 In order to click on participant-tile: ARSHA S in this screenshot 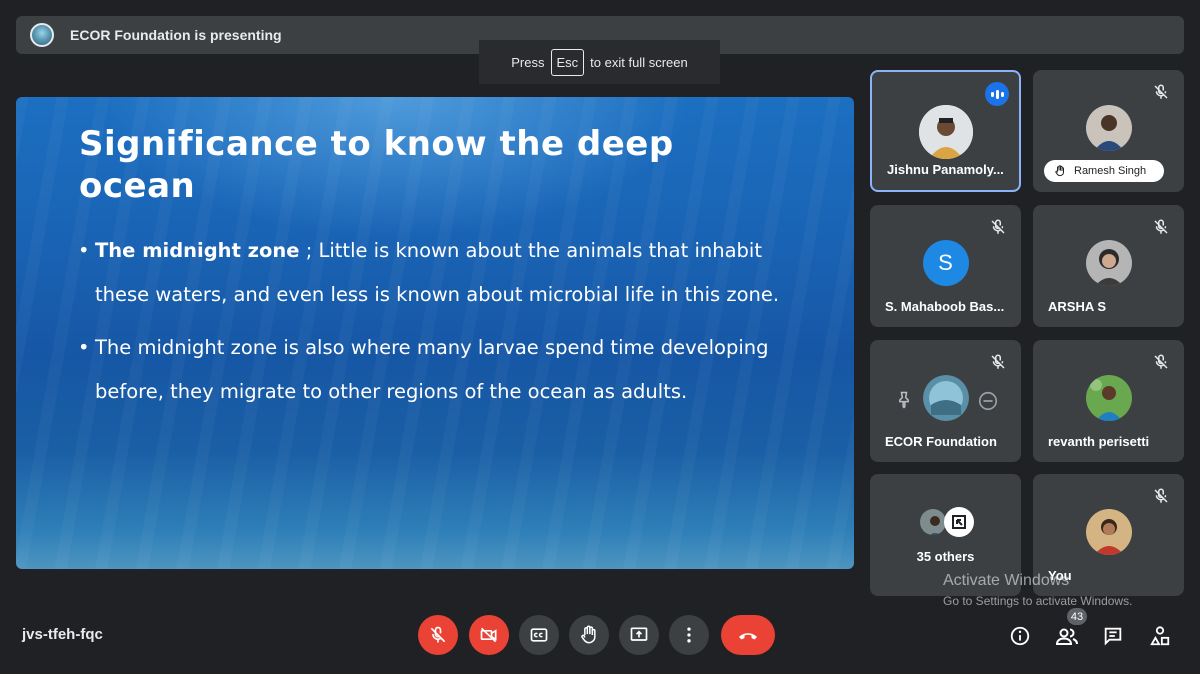, I will do `click(1108, 266)`.